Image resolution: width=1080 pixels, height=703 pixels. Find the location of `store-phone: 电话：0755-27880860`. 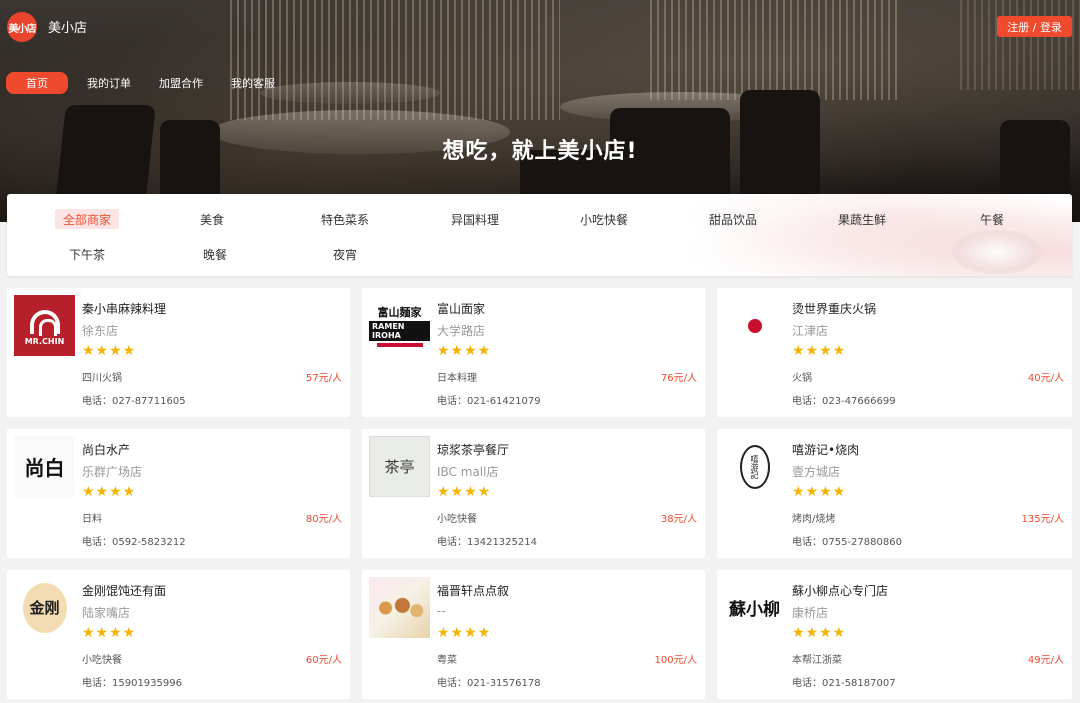

store-phone: 电话：0755-27880860 is located at coordinates (847, 542).